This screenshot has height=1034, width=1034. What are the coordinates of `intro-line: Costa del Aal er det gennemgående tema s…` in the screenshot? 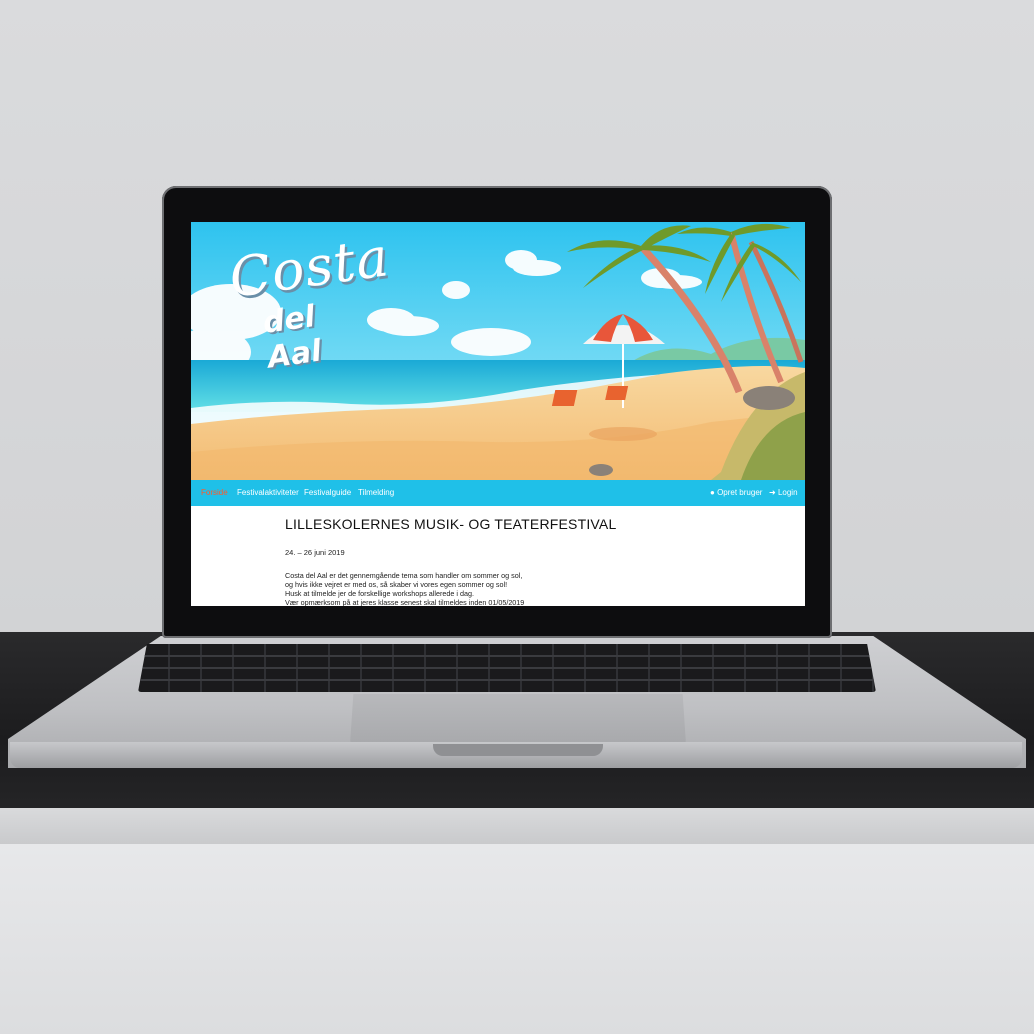 It's located at (404, 575).